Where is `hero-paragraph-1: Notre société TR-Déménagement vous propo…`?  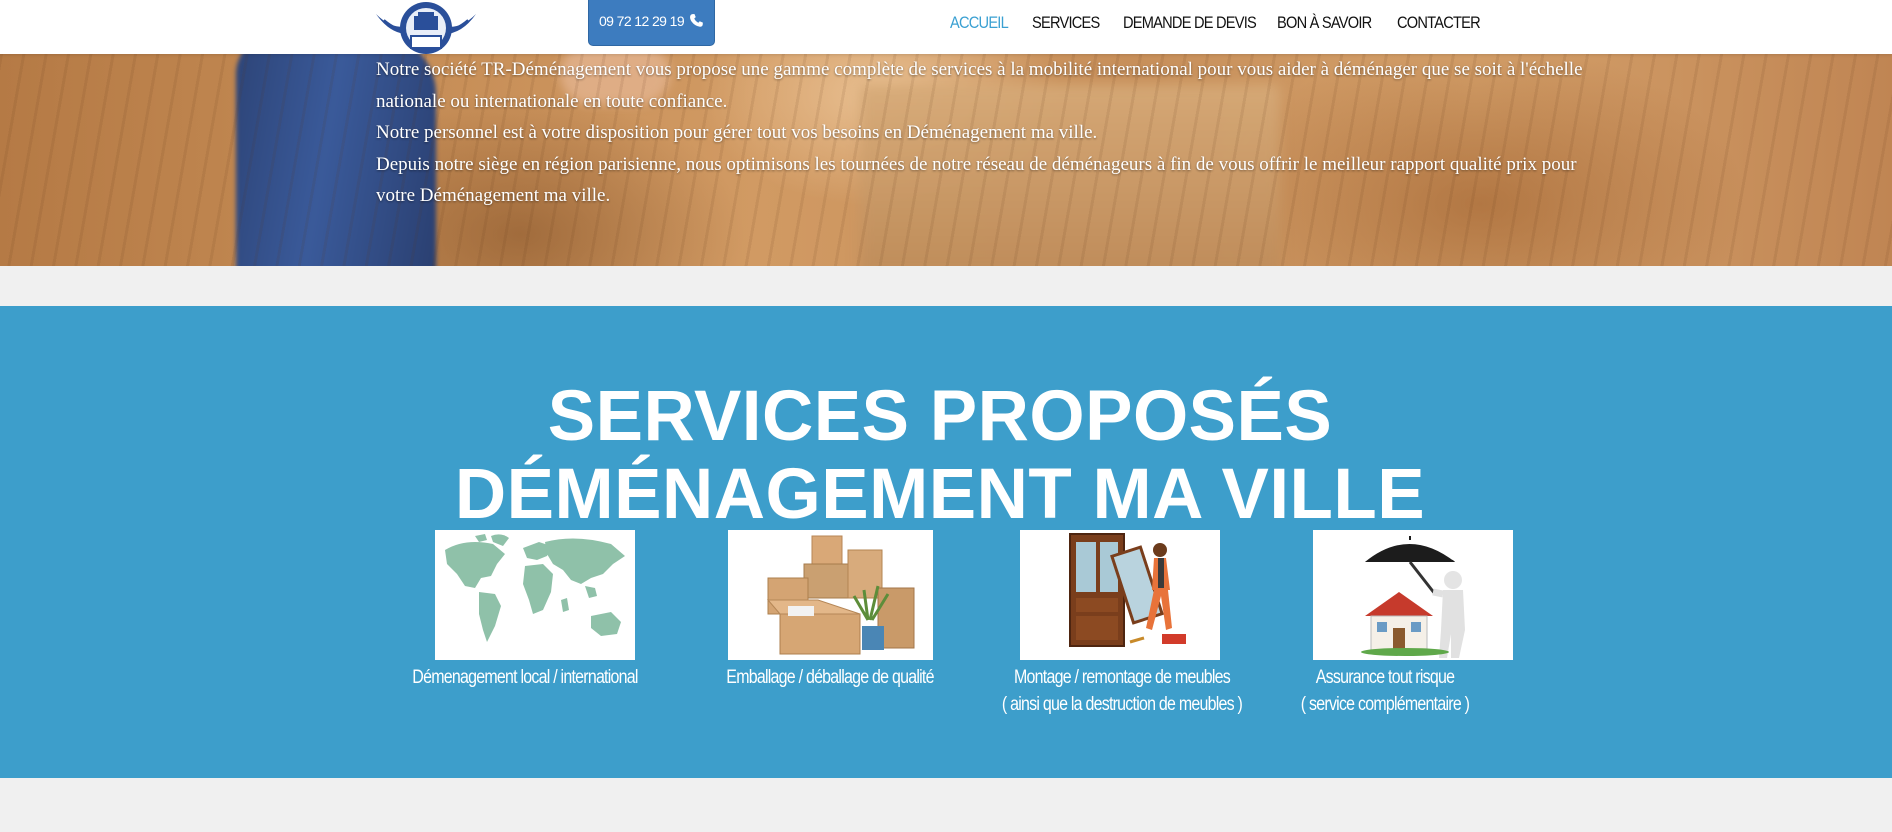 hero-paragraph-1: Notre société TR-Déménagement vous propo… is located at coordinates (979, 85).